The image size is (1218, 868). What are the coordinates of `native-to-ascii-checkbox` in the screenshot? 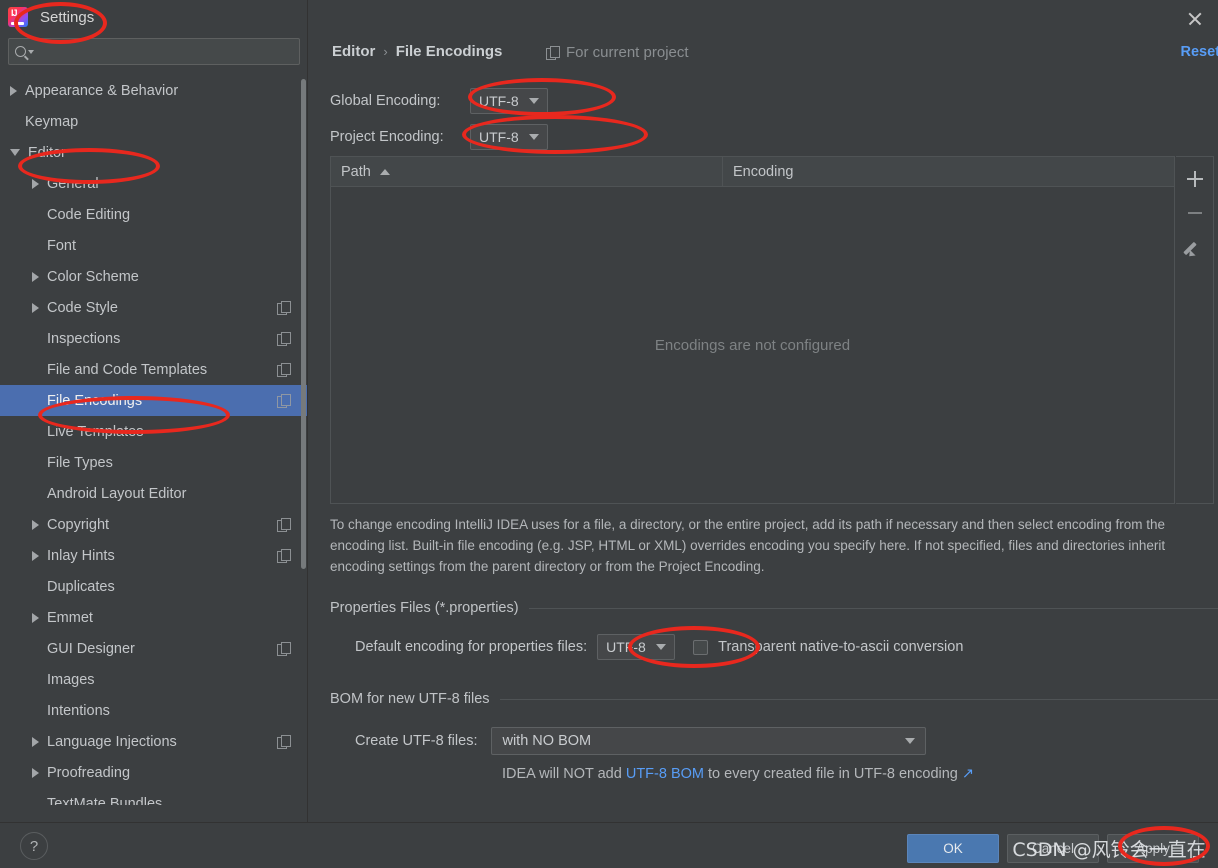 It's located at (701, 647).